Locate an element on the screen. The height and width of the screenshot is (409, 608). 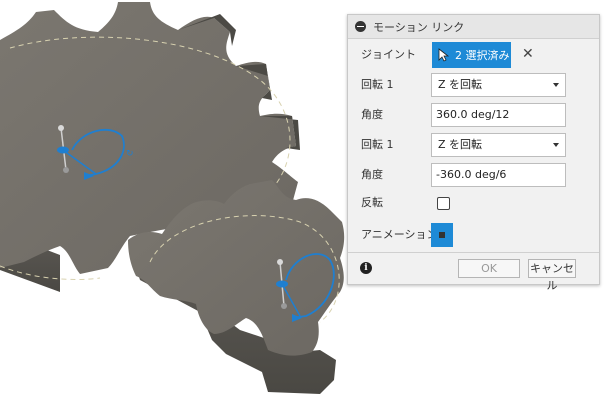
cursor-icon is located at coordinates (444, 55).